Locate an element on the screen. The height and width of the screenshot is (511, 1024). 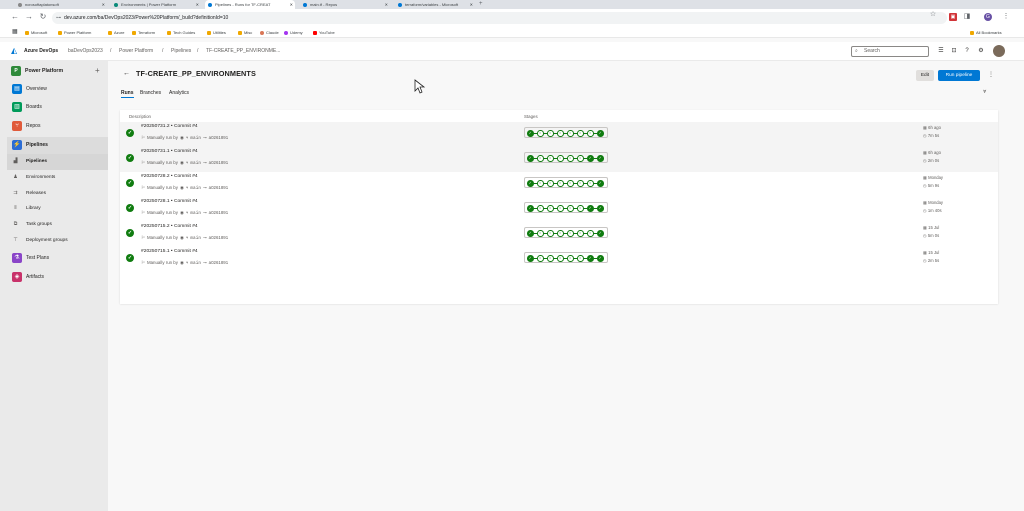
browser-menu-icon: ⋮ is located at coordinates (1006, 17).